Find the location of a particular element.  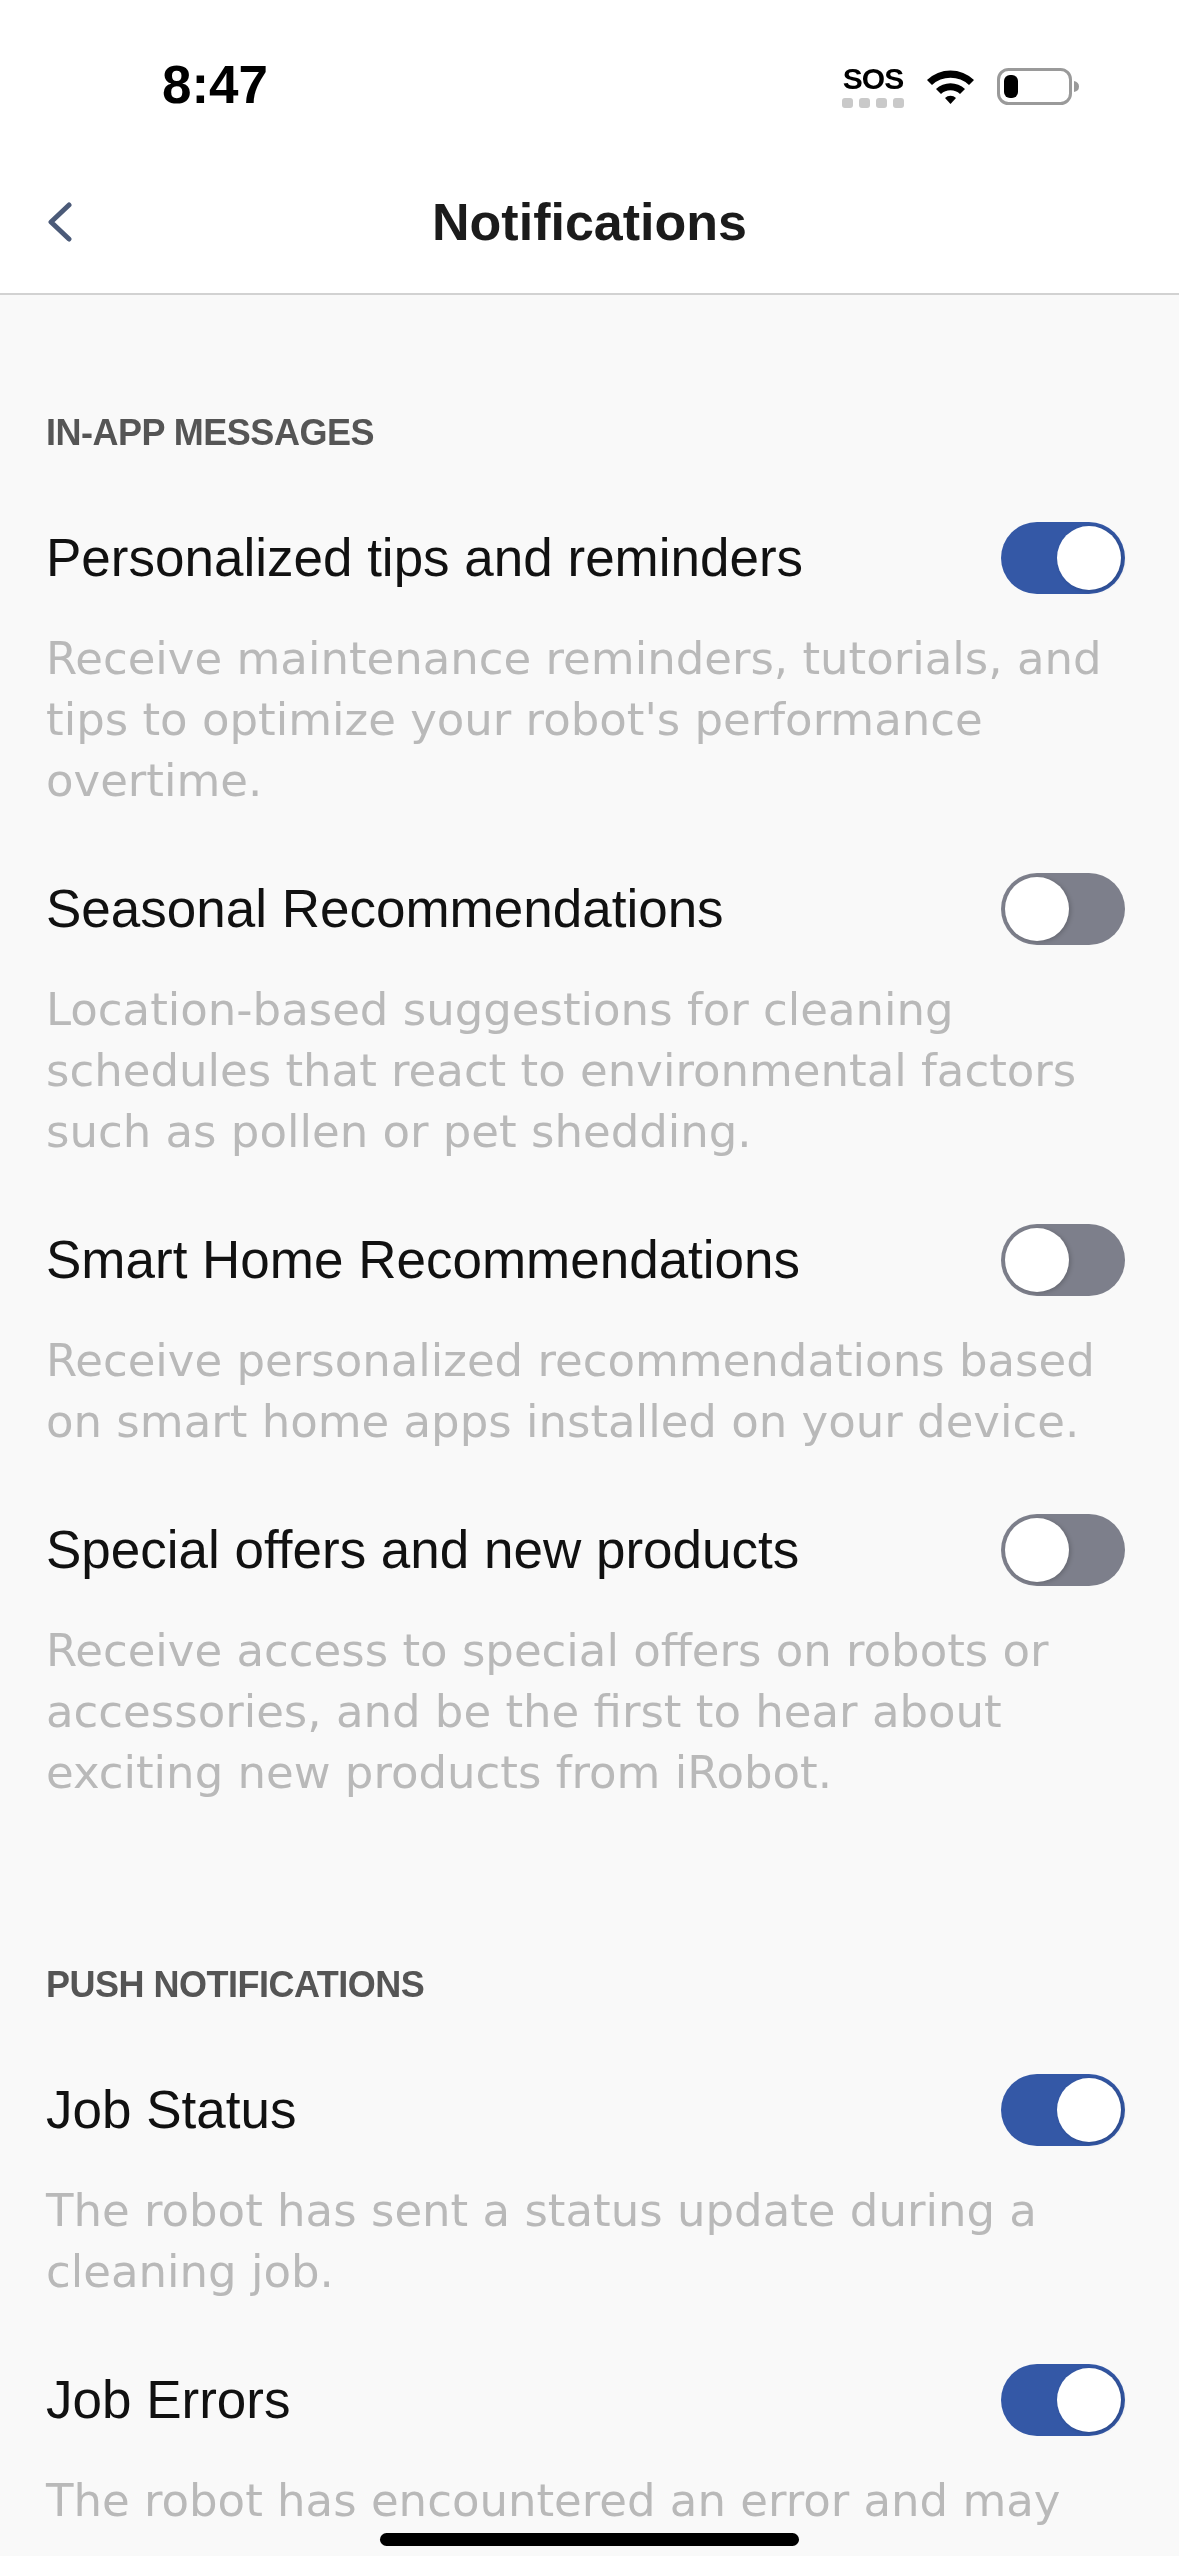

chevron-left-icon is located at coordinates (59, 221).